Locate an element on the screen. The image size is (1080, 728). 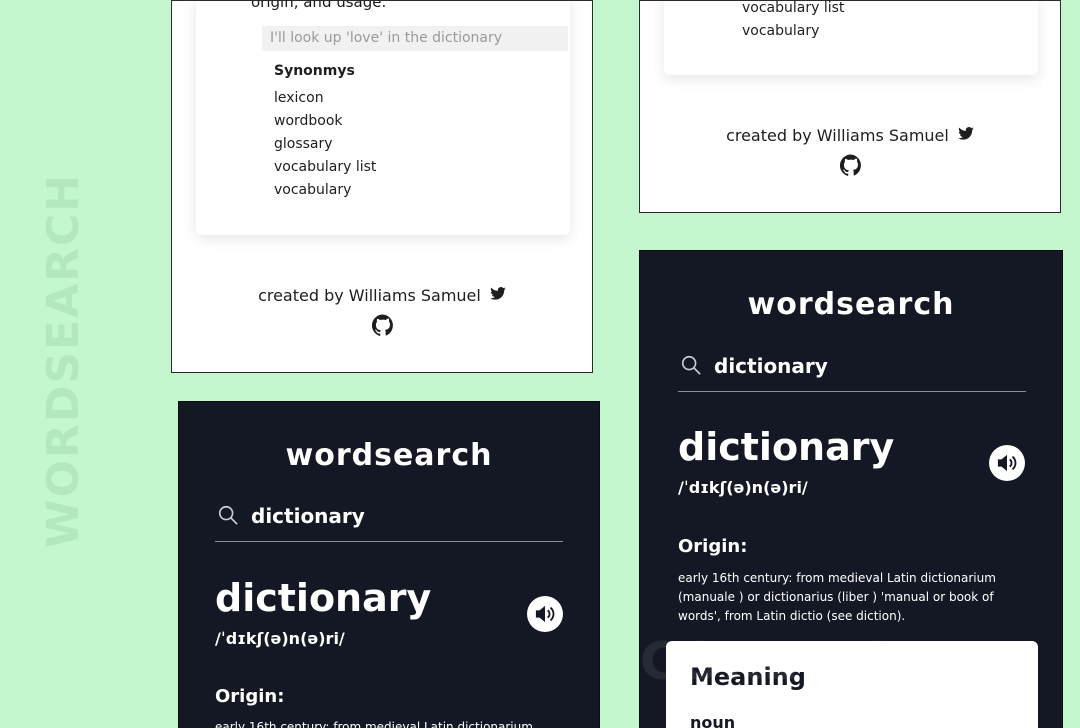
synonyms-list: vocabulary list vocabulary is located at coordinates (793, 22).